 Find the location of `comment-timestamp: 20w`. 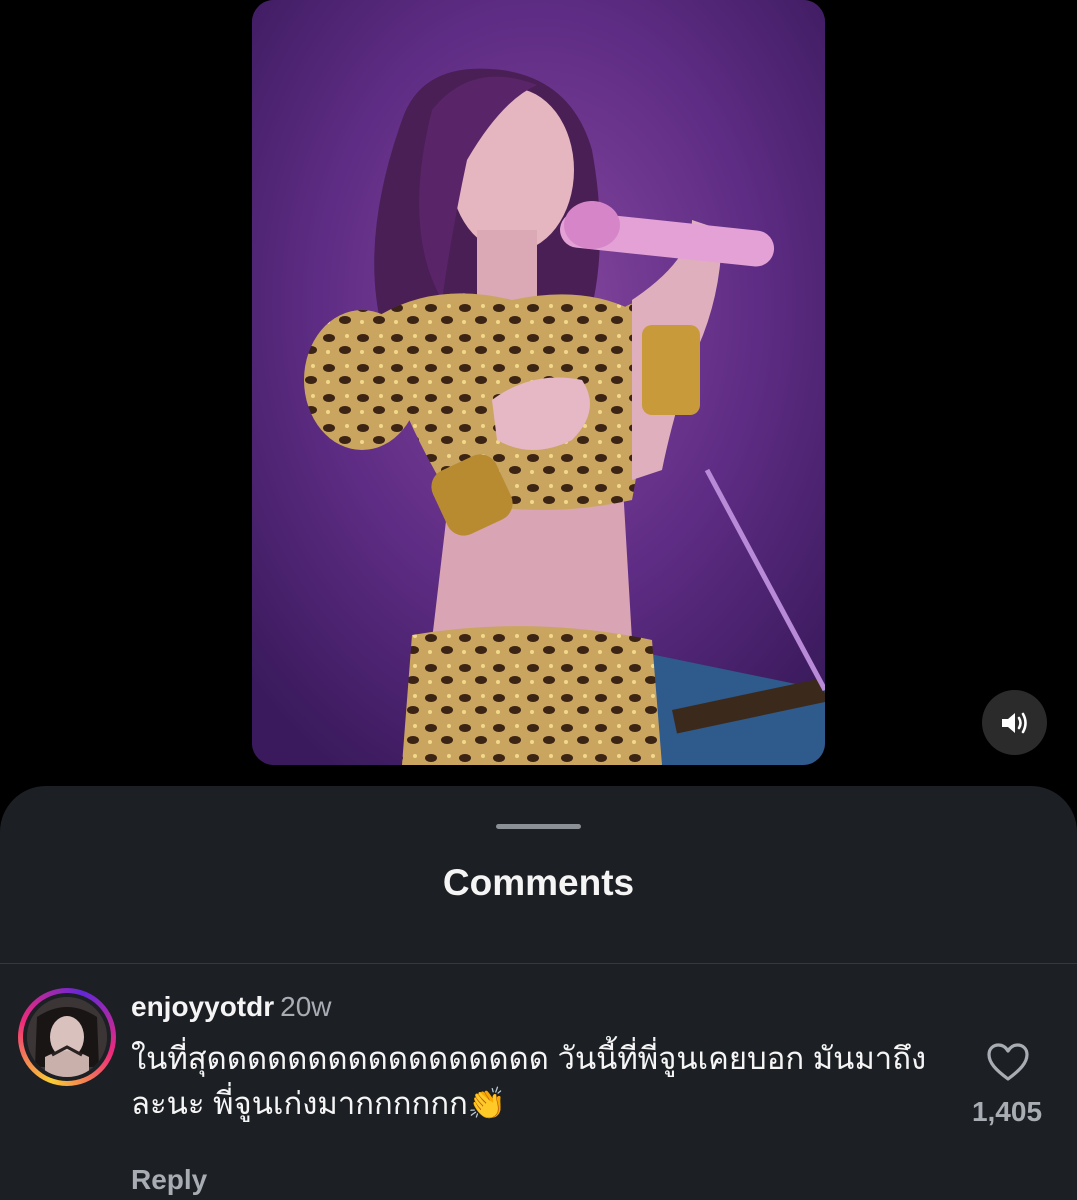

comment-timestamp: 20w is located at coordinates (306, 1006).